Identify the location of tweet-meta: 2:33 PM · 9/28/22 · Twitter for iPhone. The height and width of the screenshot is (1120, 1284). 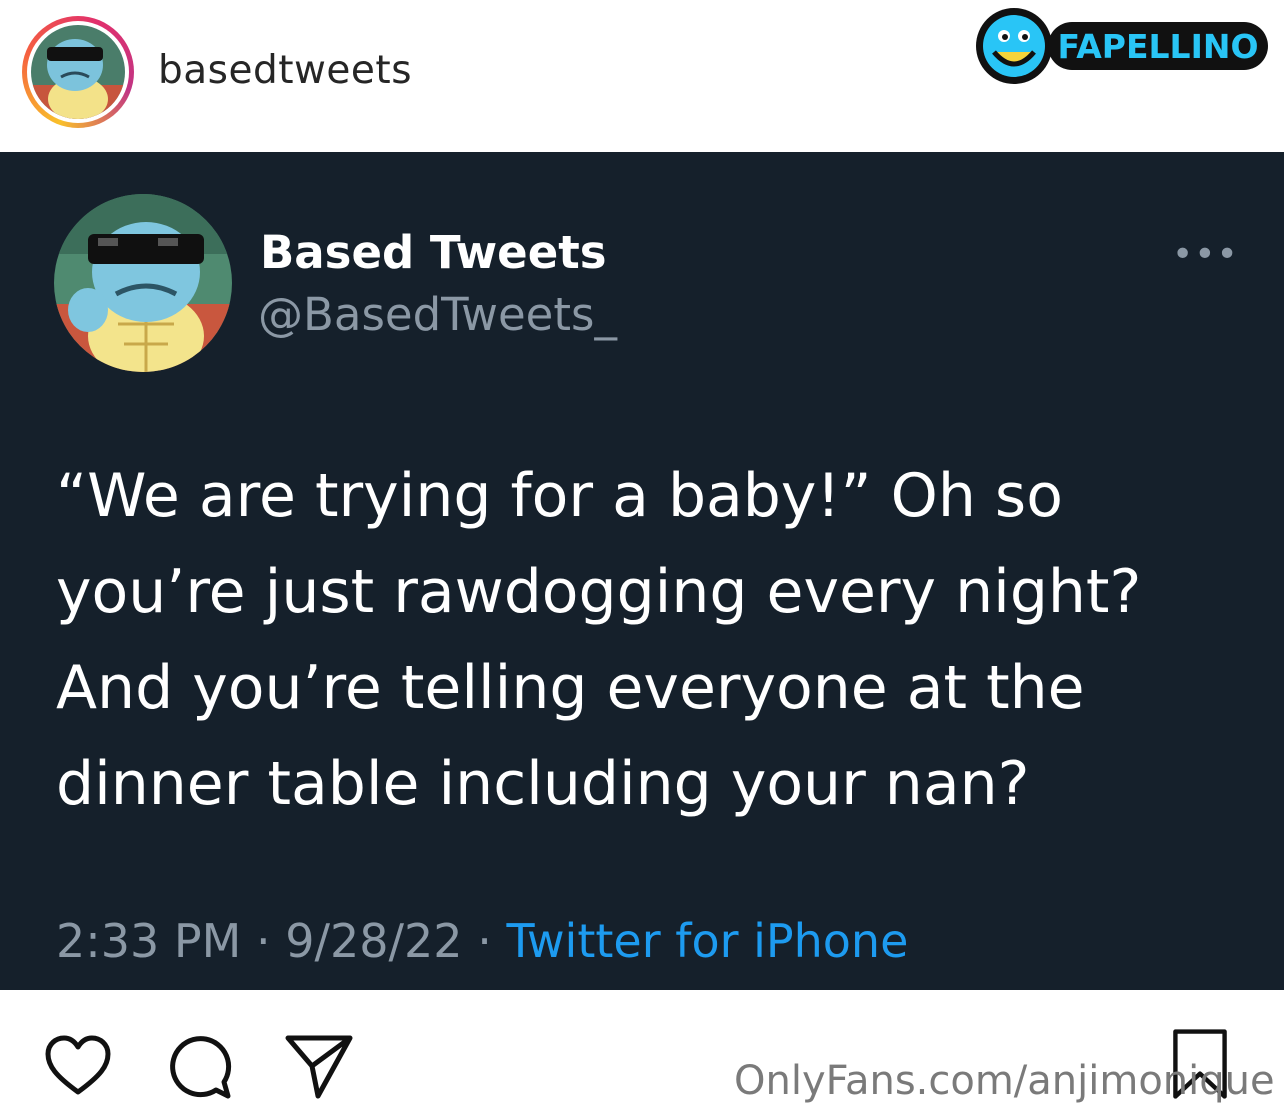
(482, 941).